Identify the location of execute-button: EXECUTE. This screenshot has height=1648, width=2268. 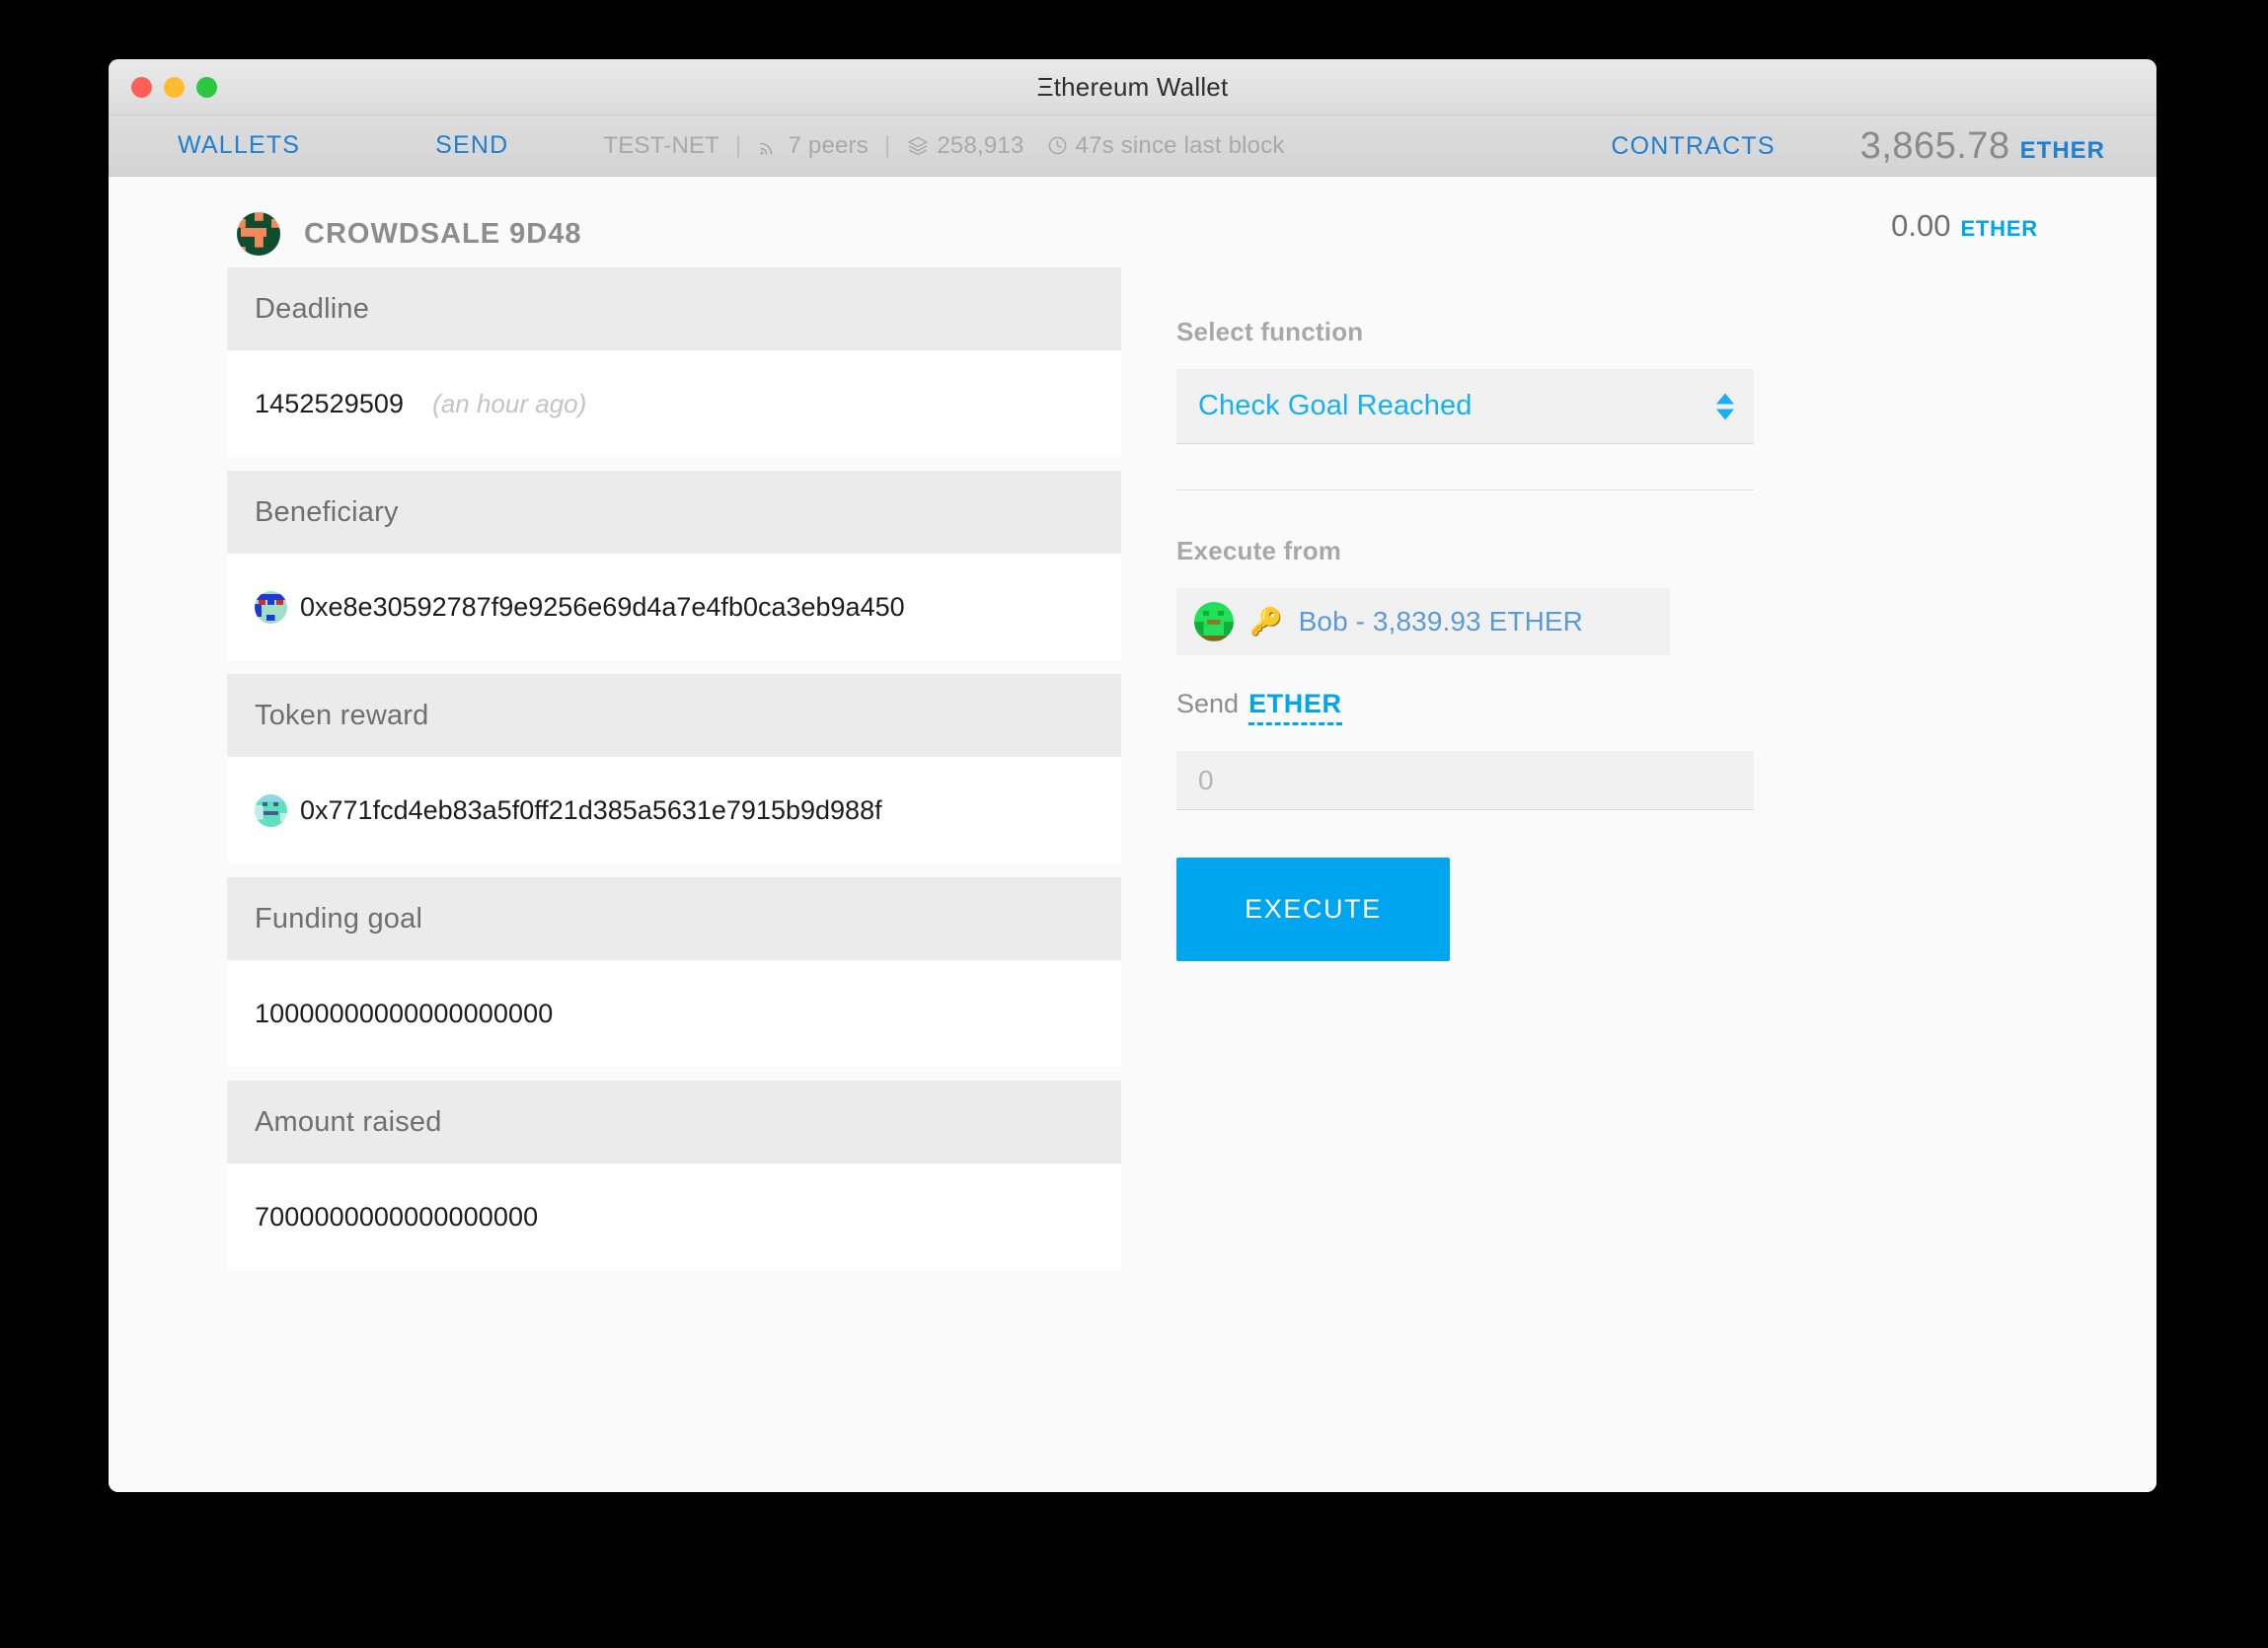
(1313, 909).